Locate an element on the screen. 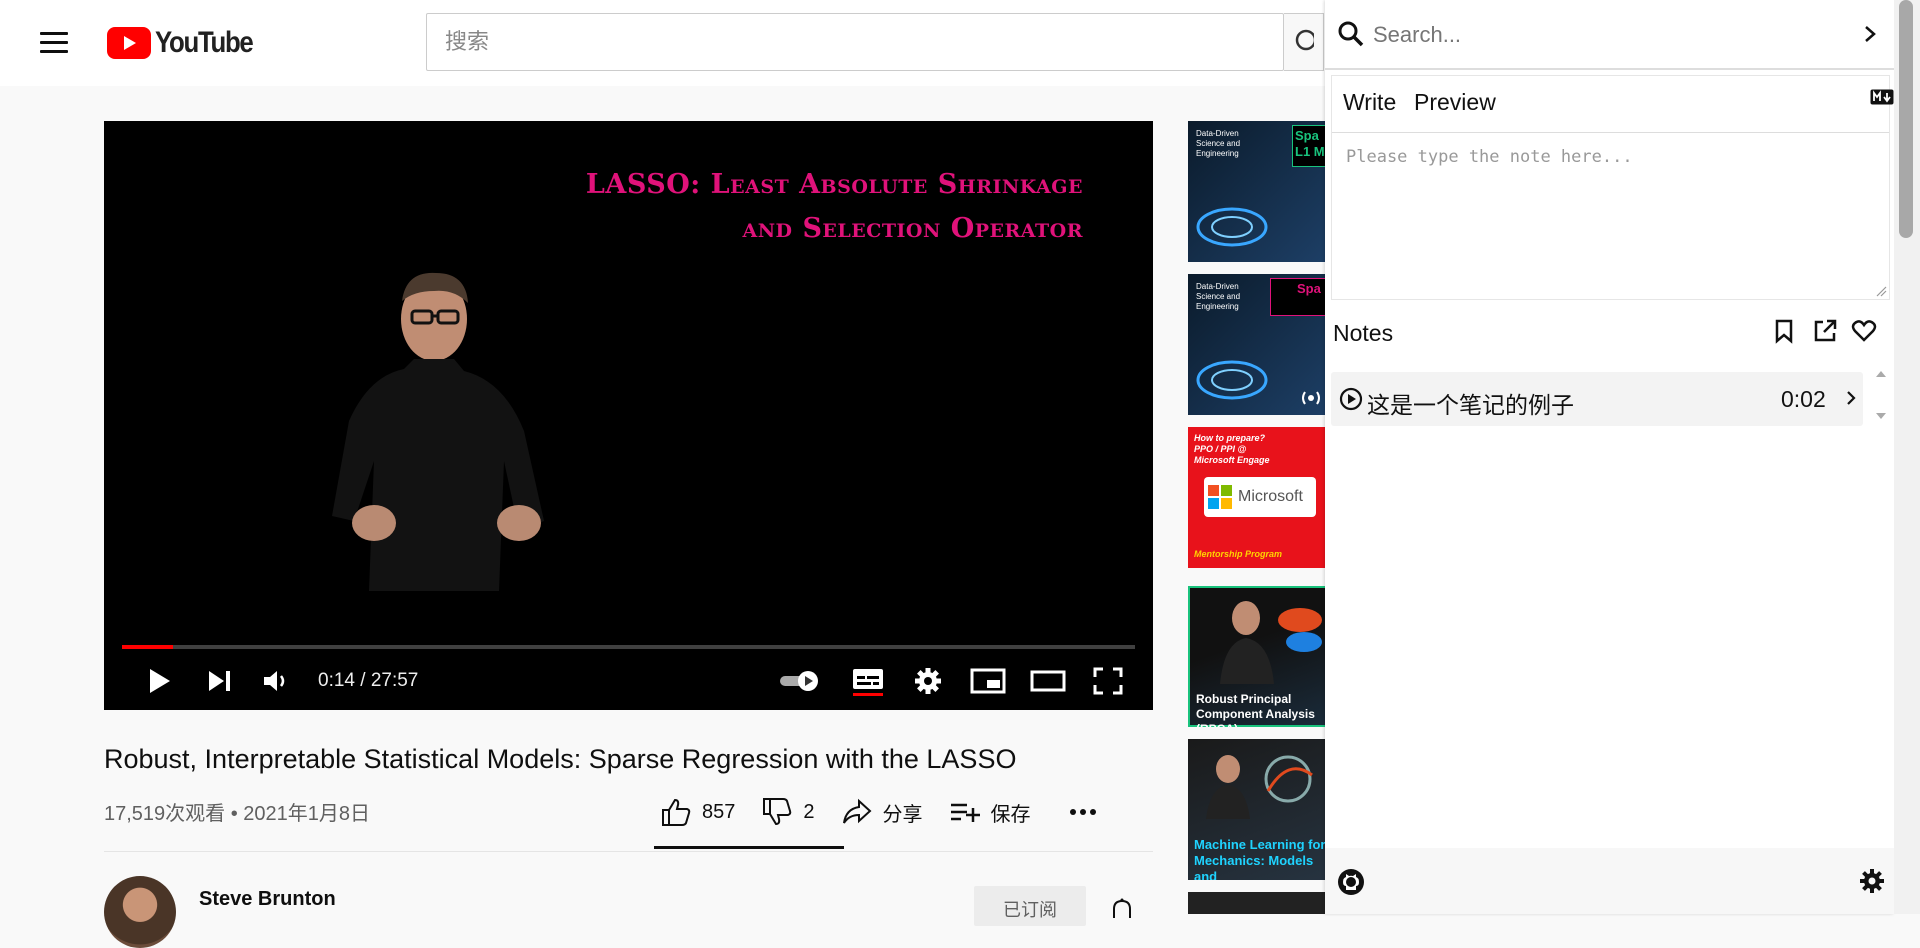  recommendation-overlay: Spa L1 M is located at coordinates (1310, 146).